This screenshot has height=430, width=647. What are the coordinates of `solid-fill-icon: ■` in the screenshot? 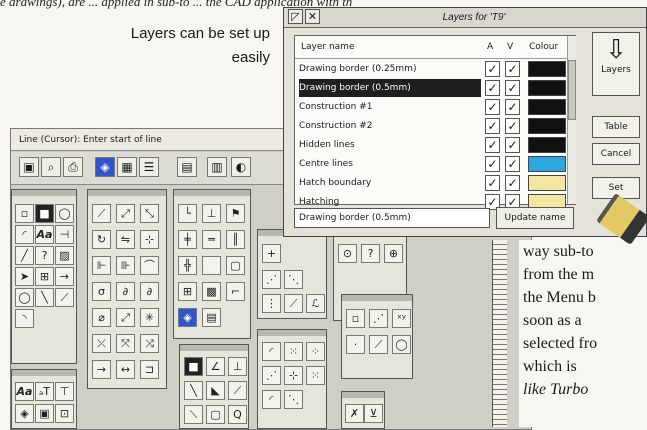 It's located at (193, 366).